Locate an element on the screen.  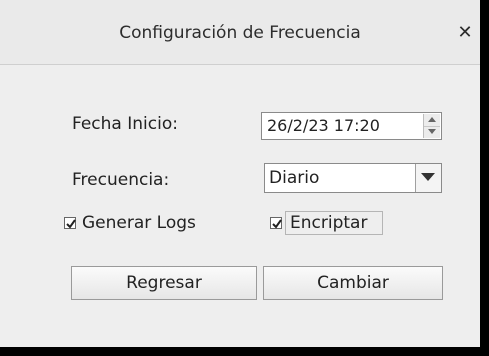
dialog-title: Configuración de Frecuencia is located at coordinates (240, 33).